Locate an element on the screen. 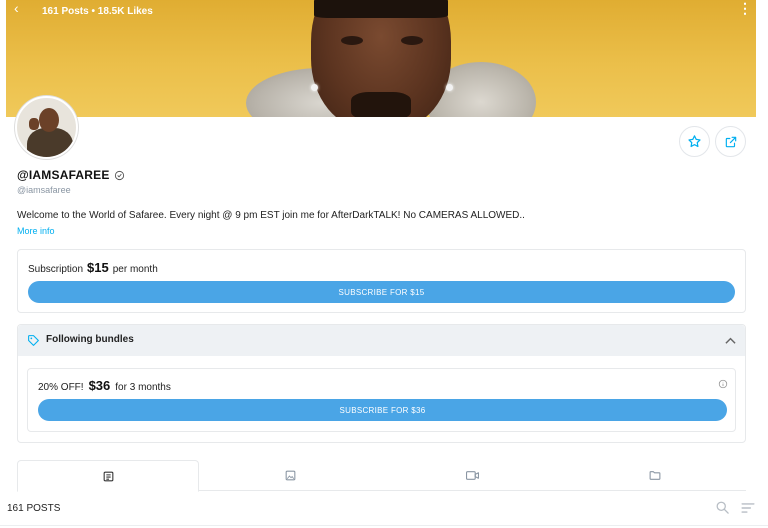 This screenshot has height=528, width=768. image-icon is located at coordinates (290, 475).